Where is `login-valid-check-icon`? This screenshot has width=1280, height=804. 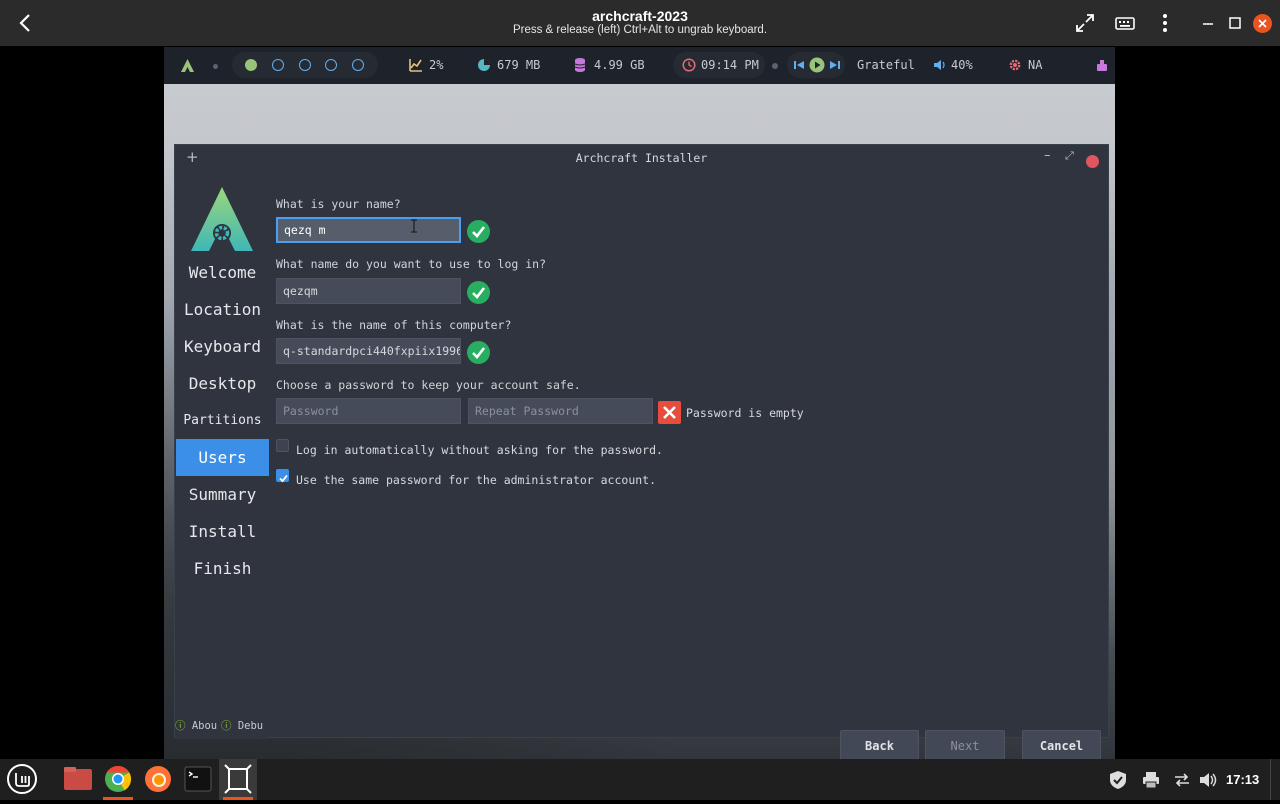 login-valid-check-icon is located at coordinates (478, 292).